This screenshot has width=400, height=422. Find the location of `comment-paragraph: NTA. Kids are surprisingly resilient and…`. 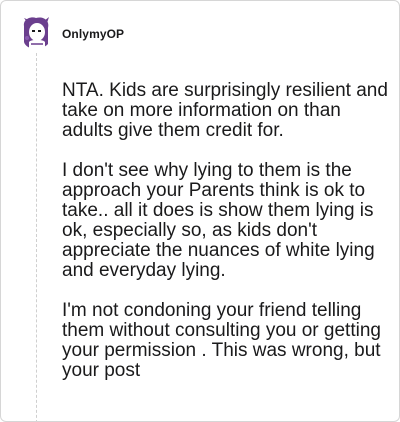

comment-paragraph: NTA. Kids are surprisingly resilient and… is located at coordinates (225, 110).